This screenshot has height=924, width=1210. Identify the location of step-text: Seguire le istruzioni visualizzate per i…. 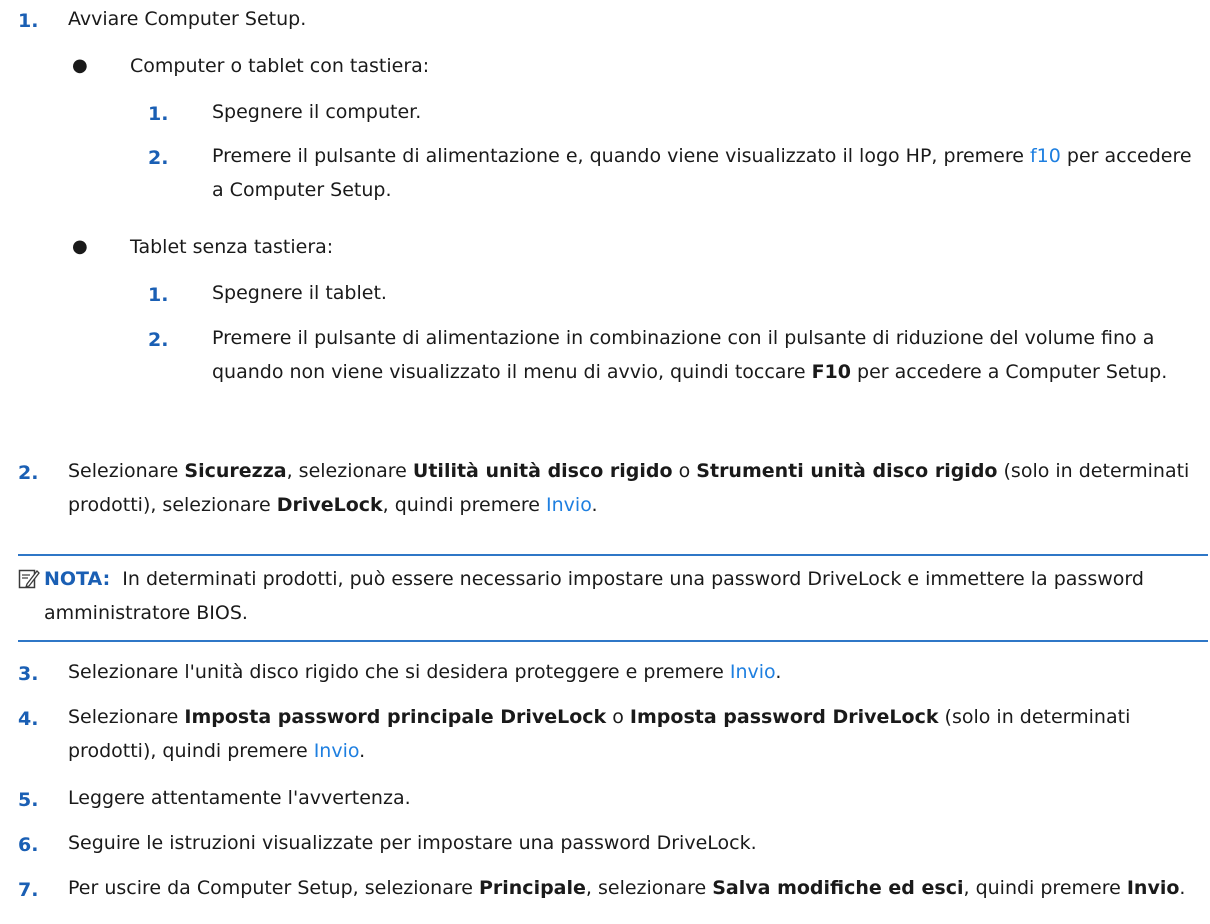
(412, 843).